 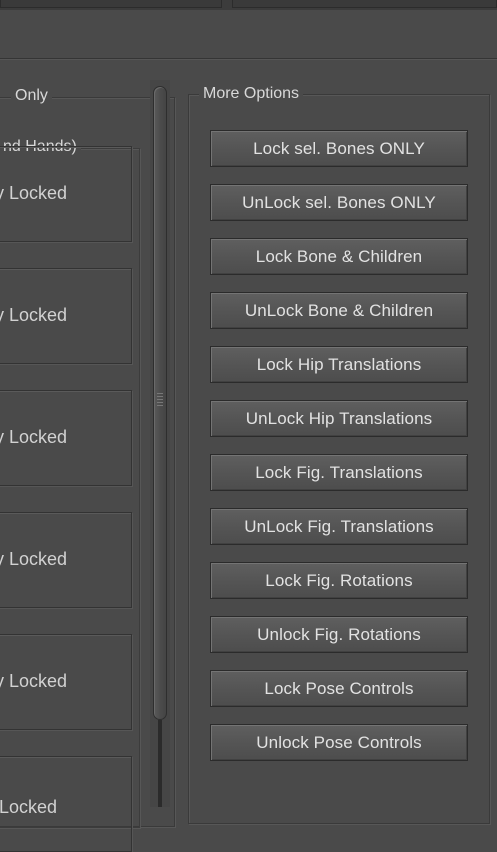 I want to click on lock-box-label: Locked, so click(x=29, y=807).